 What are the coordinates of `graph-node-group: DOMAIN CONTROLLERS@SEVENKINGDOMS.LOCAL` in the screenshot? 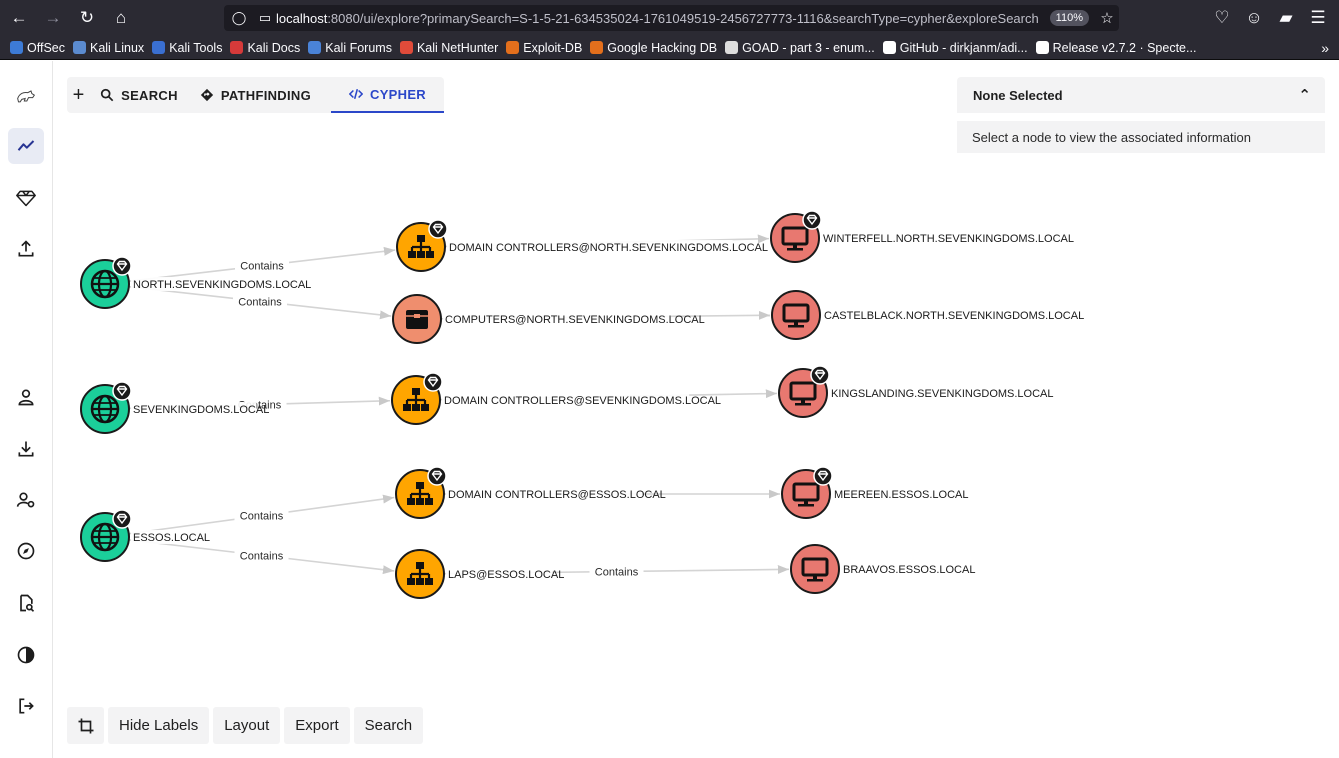 It's located at (556, 398).